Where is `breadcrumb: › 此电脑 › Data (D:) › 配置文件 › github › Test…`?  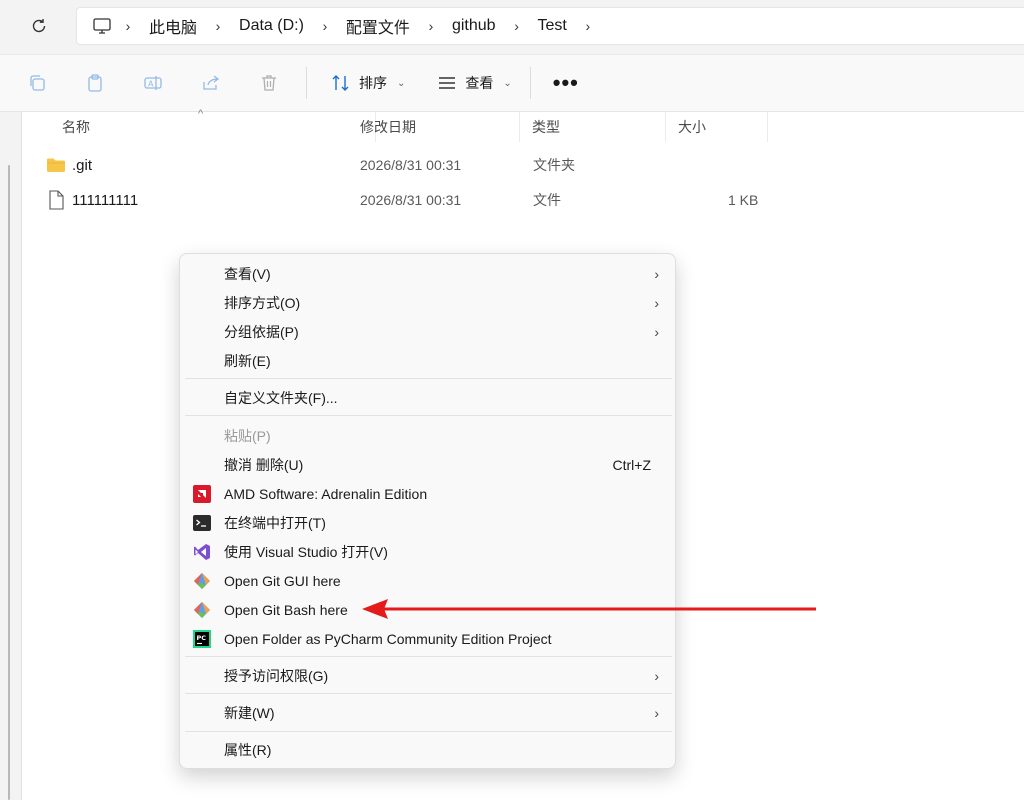
breadcrumb: › 此电脑 › Data (D:) › 配置文件 › github › Test… is located at coordinates (550, 26).